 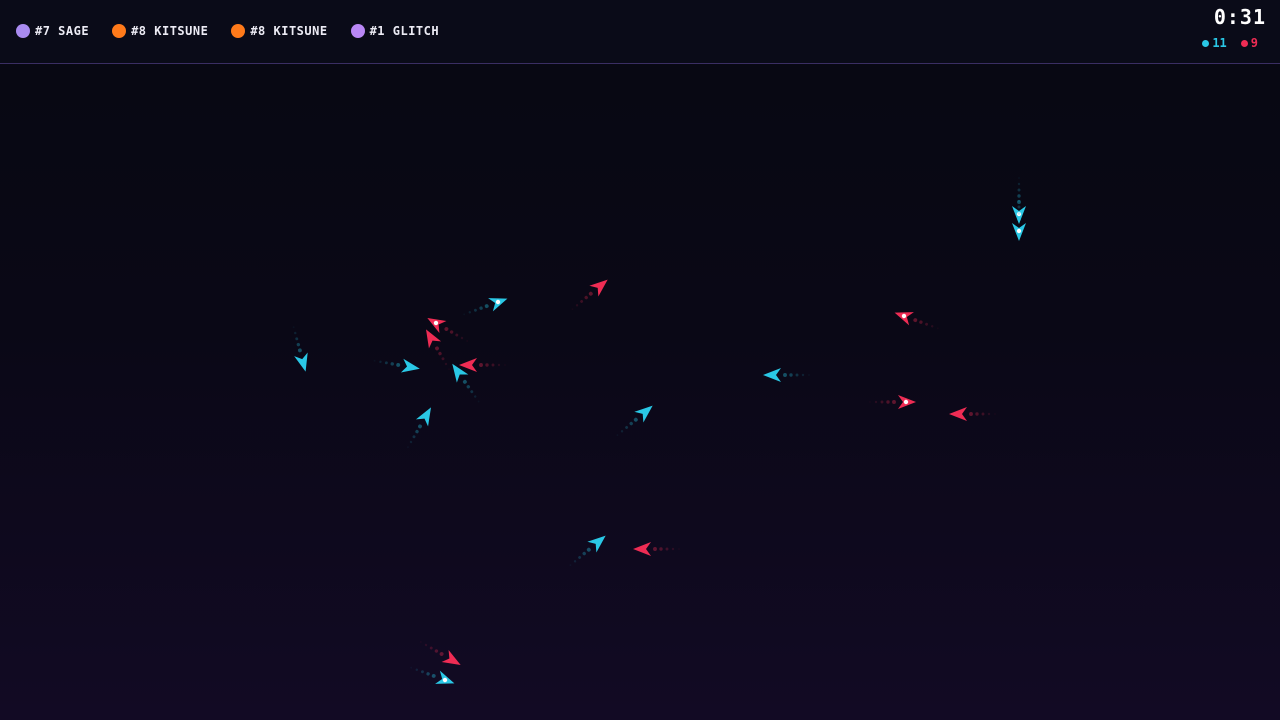 What do you see at coordinates (1230, 43) in the screenshot?
I see `team-scores: 11 9` at bounding box center [1230, 43].